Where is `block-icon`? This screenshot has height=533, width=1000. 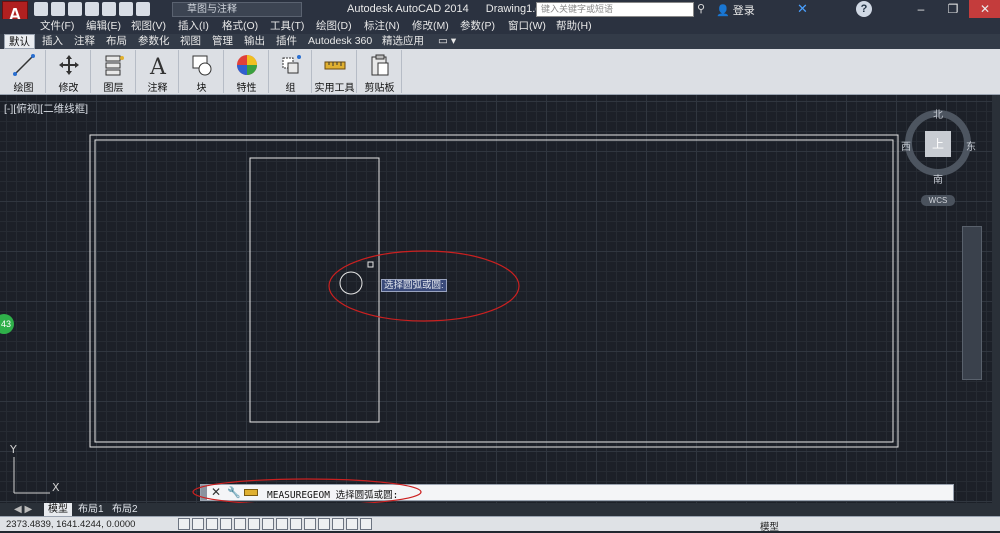 block-icon is located at coordinates (201, 65).